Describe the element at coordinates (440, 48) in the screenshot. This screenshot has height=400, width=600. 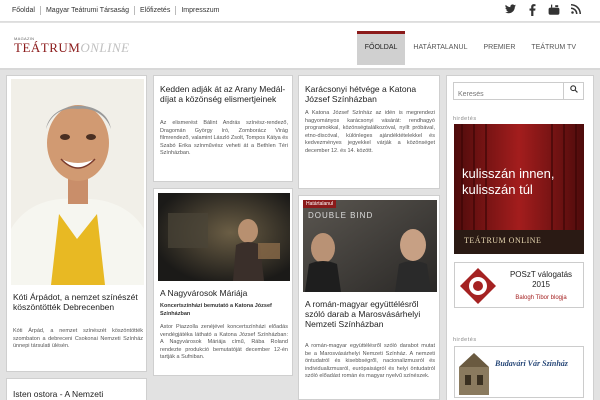
I see `nav-item-borderless: HATÁRTALANUL` at that location.